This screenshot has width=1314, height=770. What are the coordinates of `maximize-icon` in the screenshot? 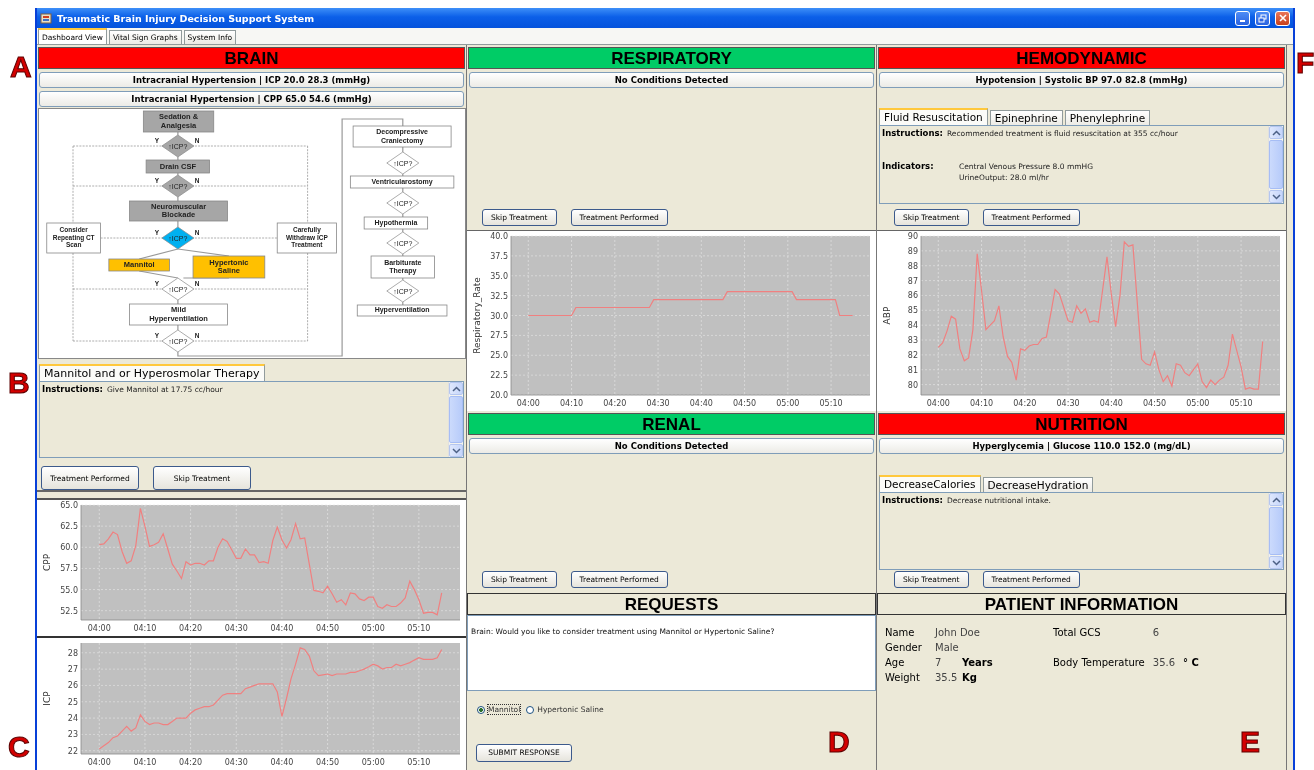 It's located at (1262, 18).